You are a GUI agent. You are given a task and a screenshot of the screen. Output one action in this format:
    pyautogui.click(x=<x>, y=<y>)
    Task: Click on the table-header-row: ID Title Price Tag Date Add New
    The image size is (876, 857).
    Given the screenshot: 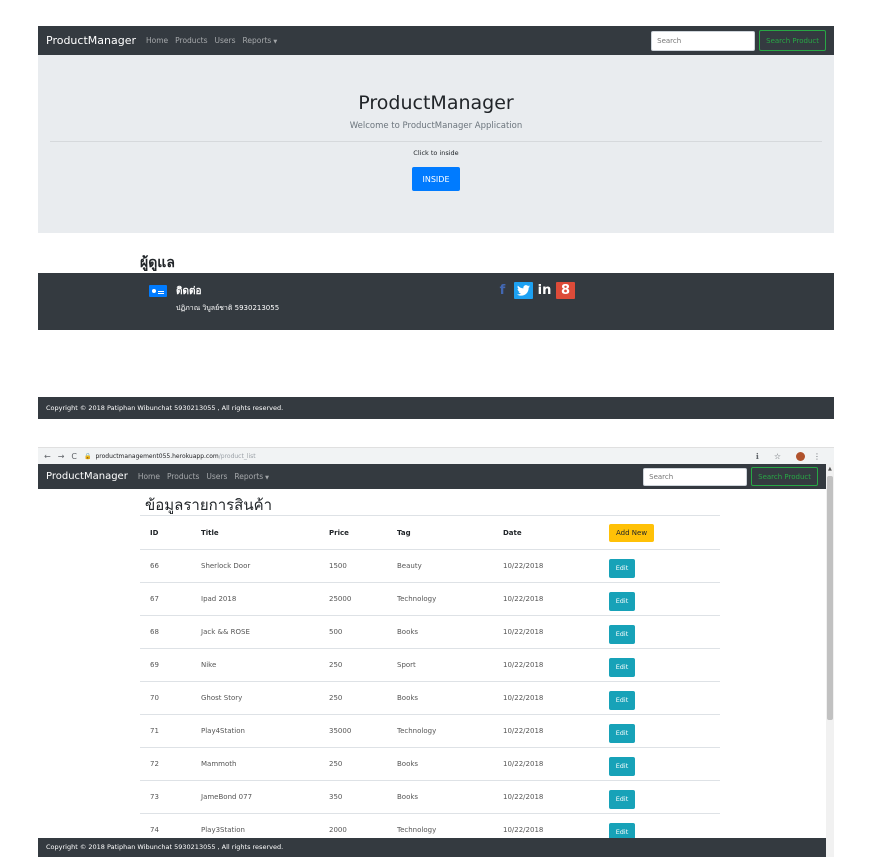 What is the action you would take?
    pyautogui.click(x=430, y=532)
    